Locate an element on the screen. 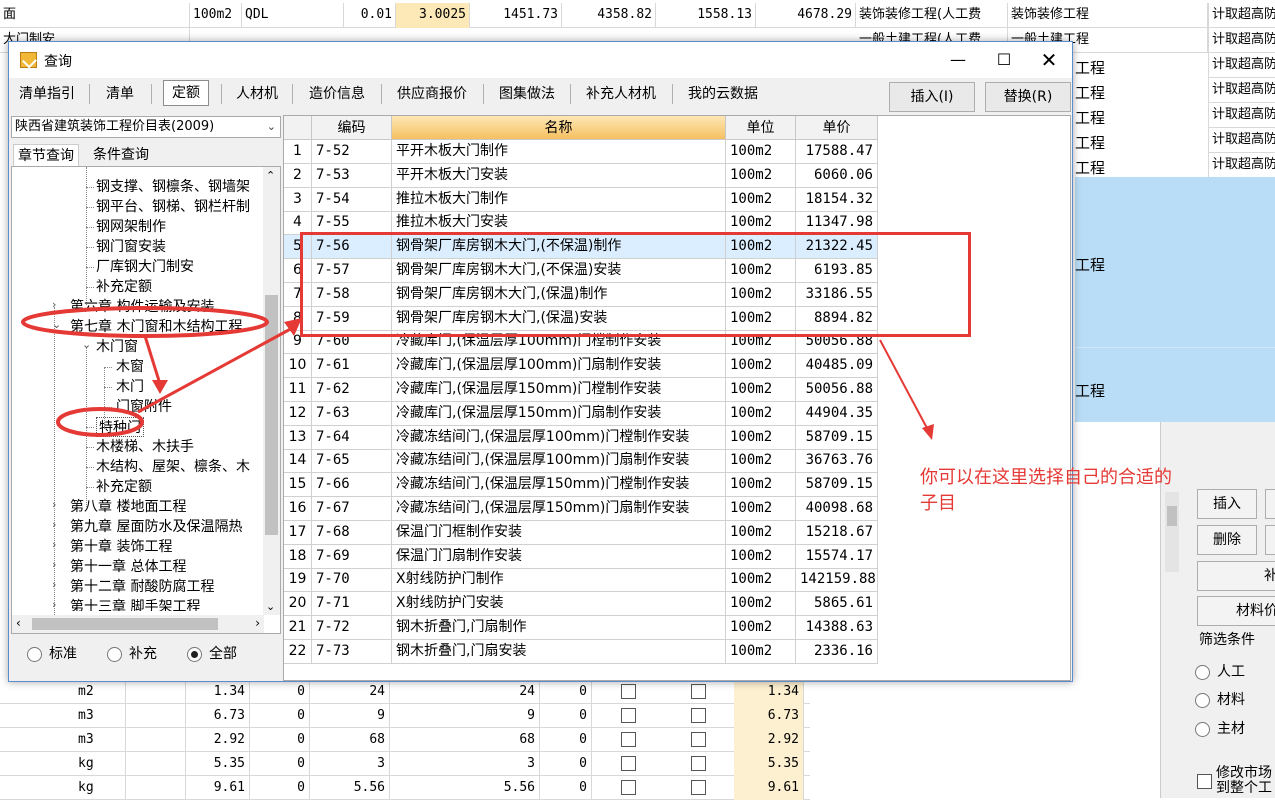  annotation-text: 你可以在这里选择自己的合适的 子目 is located at coordinates (1046, 491).